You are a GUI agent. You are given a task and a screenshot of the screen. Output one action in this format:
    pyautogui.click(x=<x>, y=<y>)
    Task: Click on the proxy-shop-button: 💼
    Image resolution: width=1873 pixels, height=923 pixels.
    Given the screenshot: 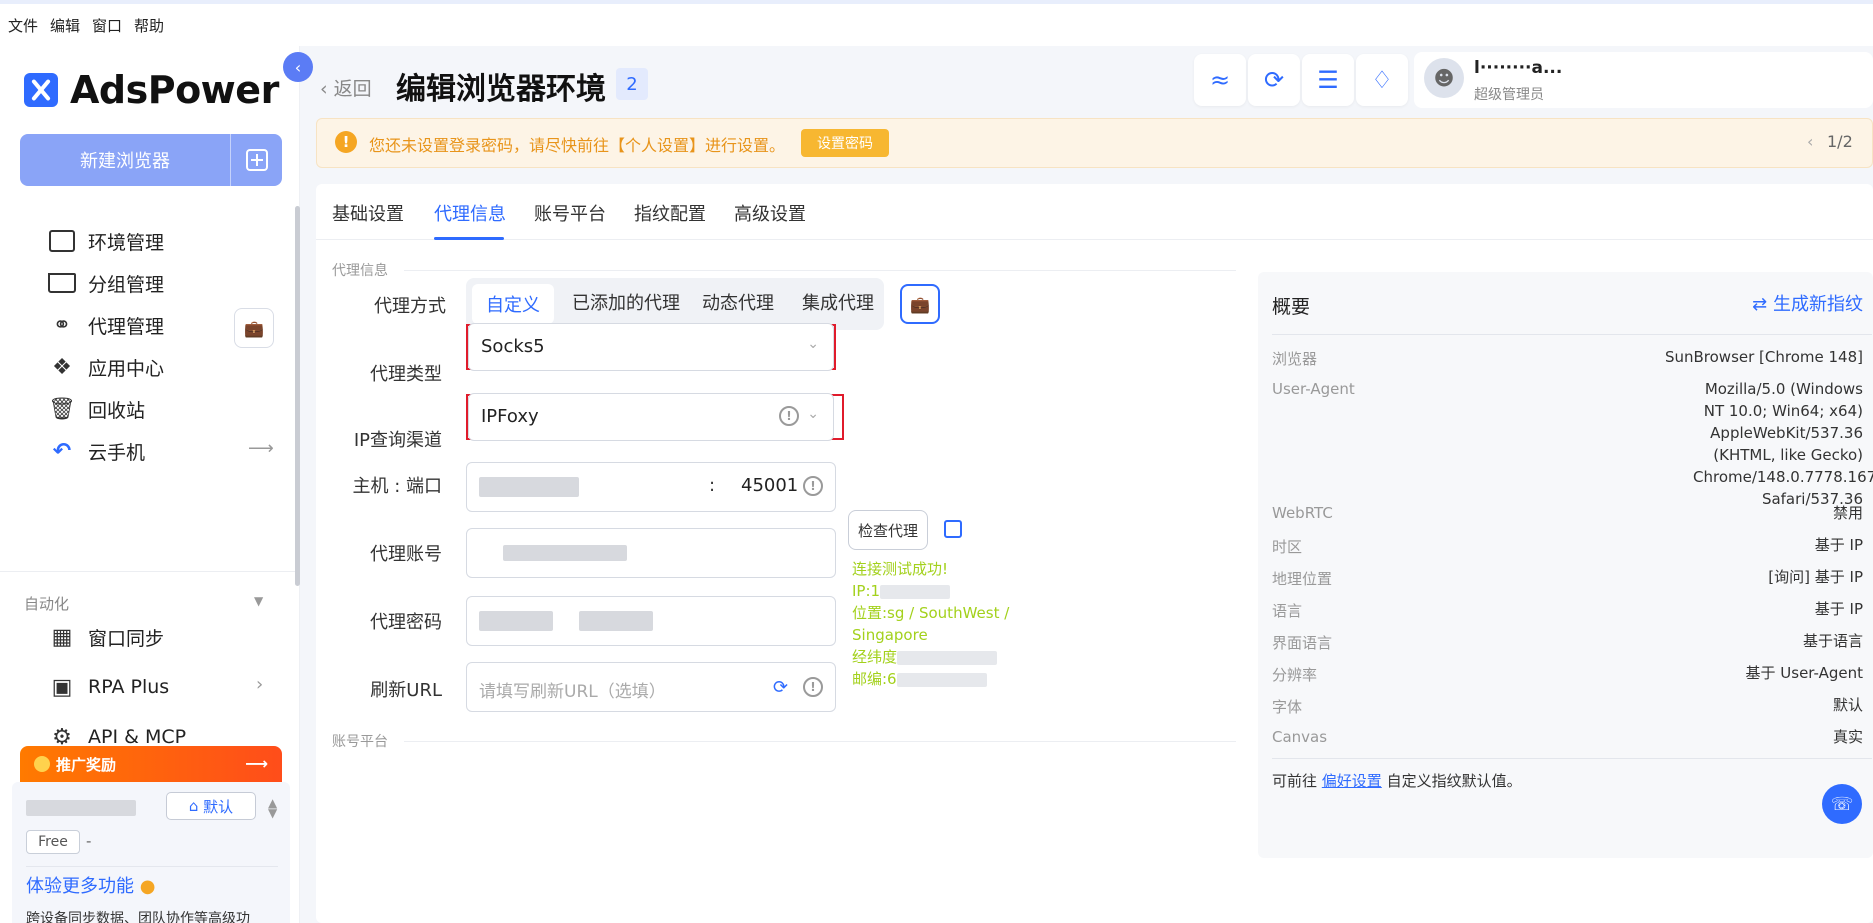 What is the action you would take?
    pyautogui.click(x=920, y=304)
    